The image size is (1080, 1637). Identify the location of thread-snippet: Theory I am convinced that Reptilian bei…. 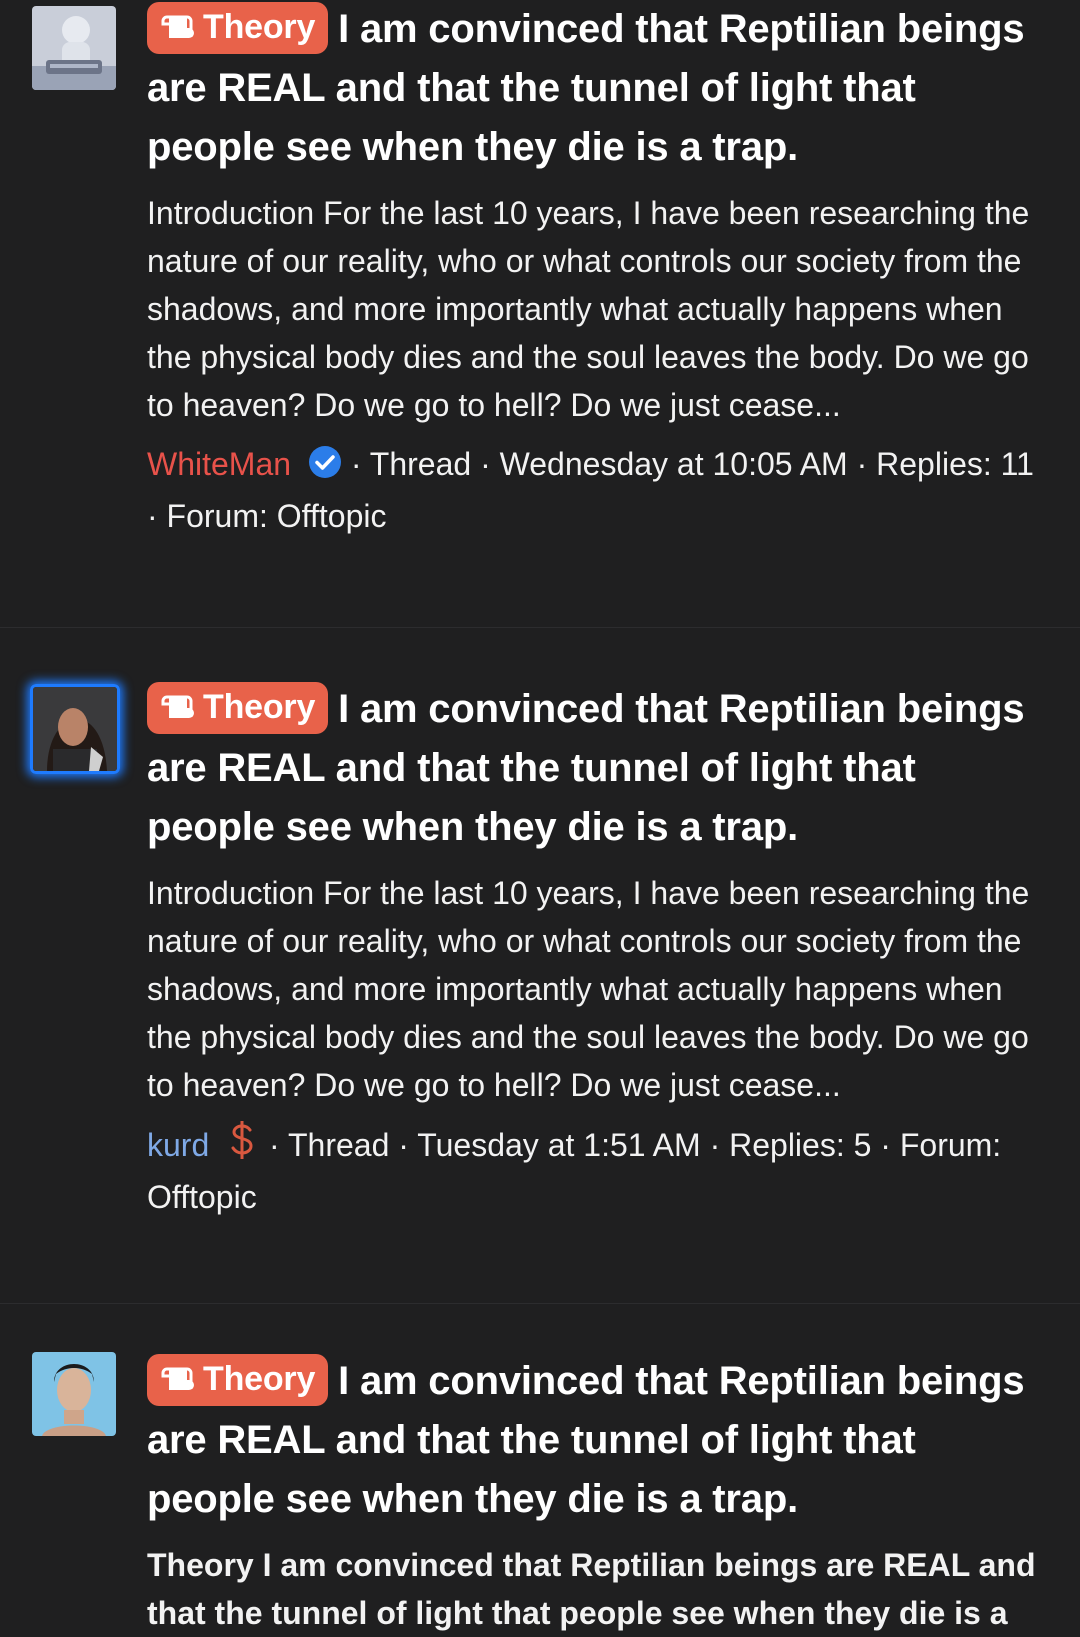
(591, 1589).